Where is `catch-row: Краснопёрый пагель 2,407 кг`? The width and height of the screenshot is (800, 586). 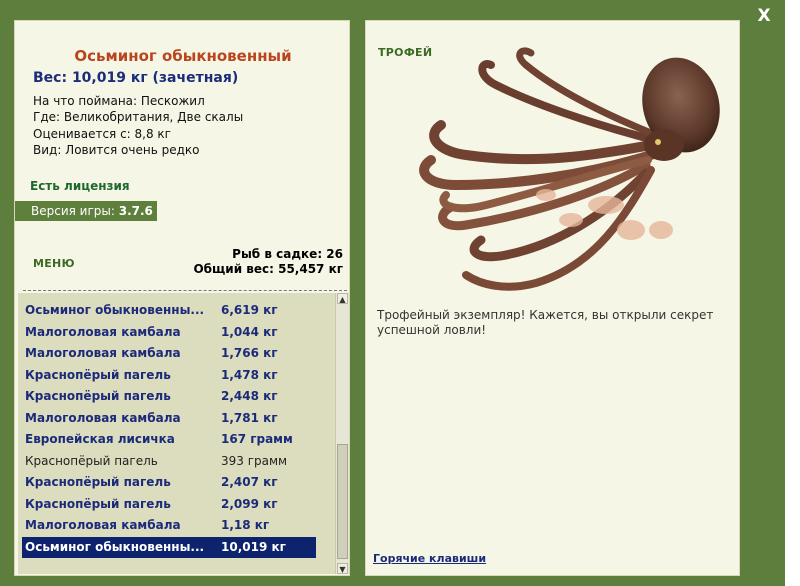
catch-row: Краснопёрый пагель 2,407 кг is located at coordinates (169, 482).